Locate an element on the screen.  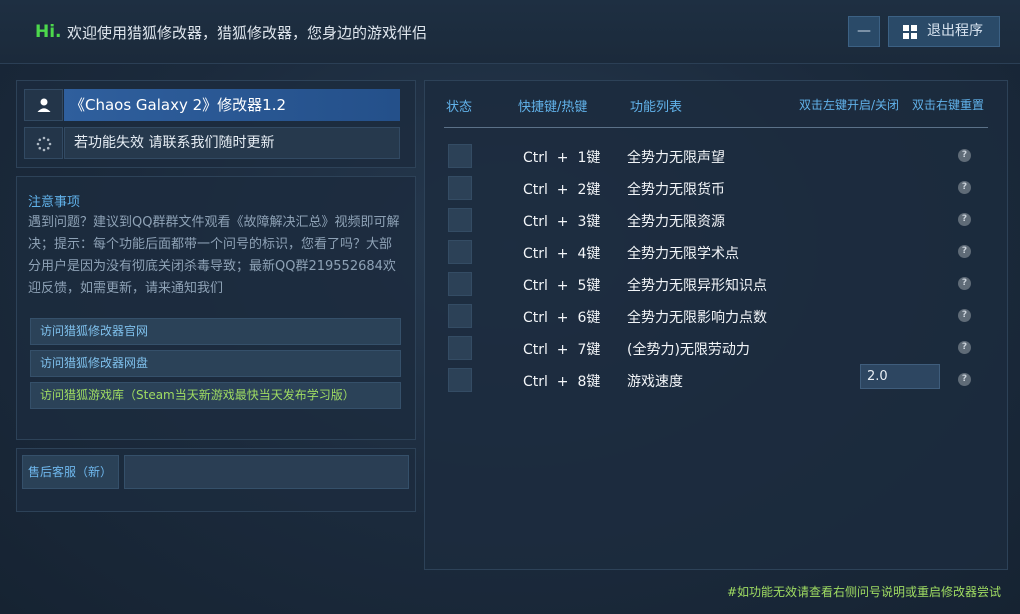
user-icon is located at coordinates (44, 105).